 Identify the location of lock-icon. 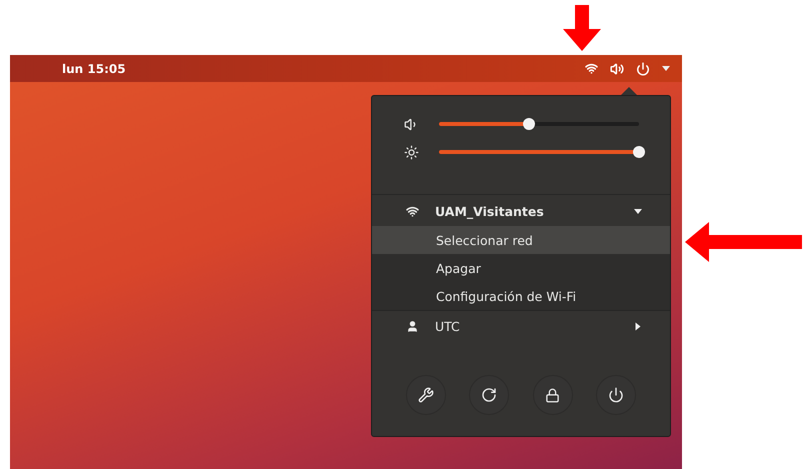
(552, 395).